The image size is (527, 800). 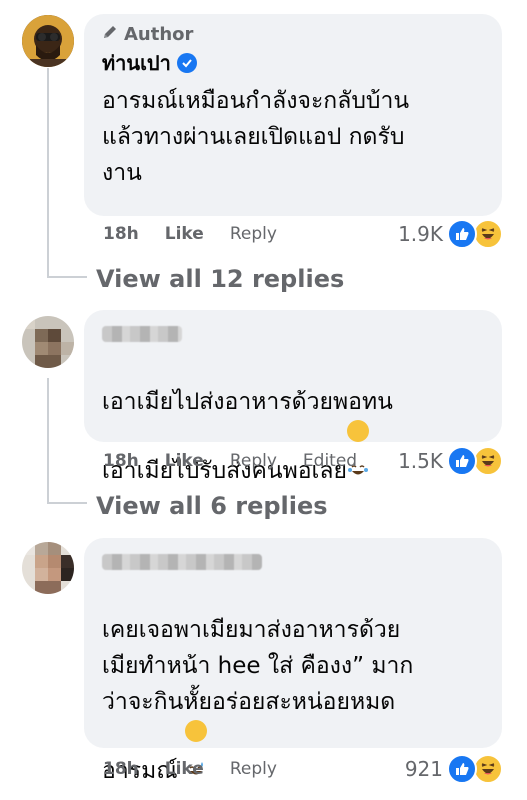 I want to click on thread-line-1-elbow, so click(x=67, y=277).